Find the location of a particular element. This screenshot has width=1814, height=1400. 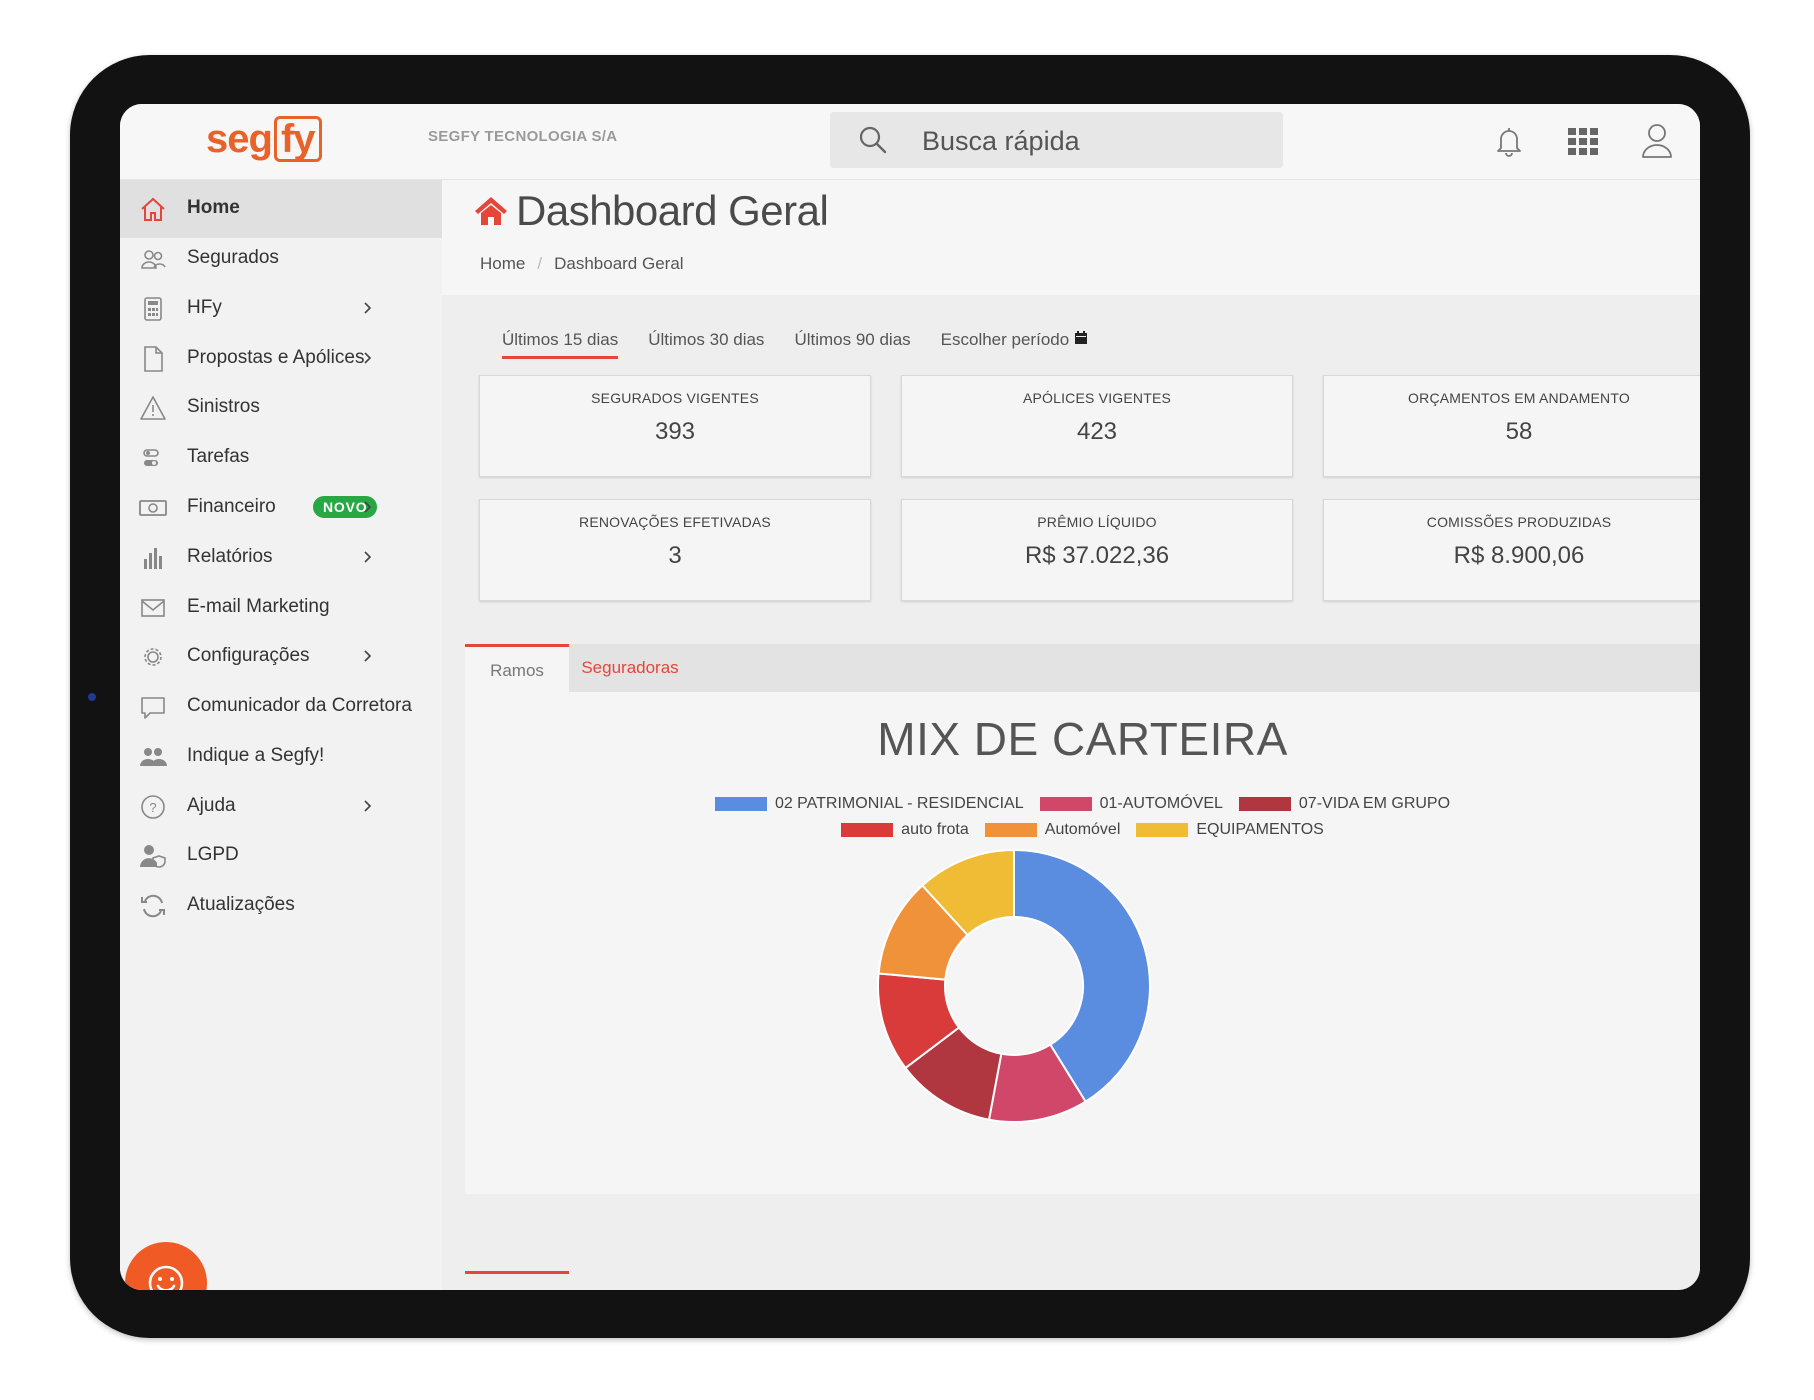

kpi-title: APÓLICES VIGENTES is located at coordinates (1097, 398).